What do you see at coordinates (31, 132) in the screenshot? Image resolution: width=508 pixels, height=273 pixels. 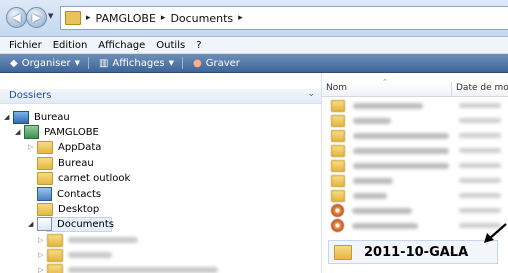 I see `user-folder-icon` at bounding box center [31, 132].